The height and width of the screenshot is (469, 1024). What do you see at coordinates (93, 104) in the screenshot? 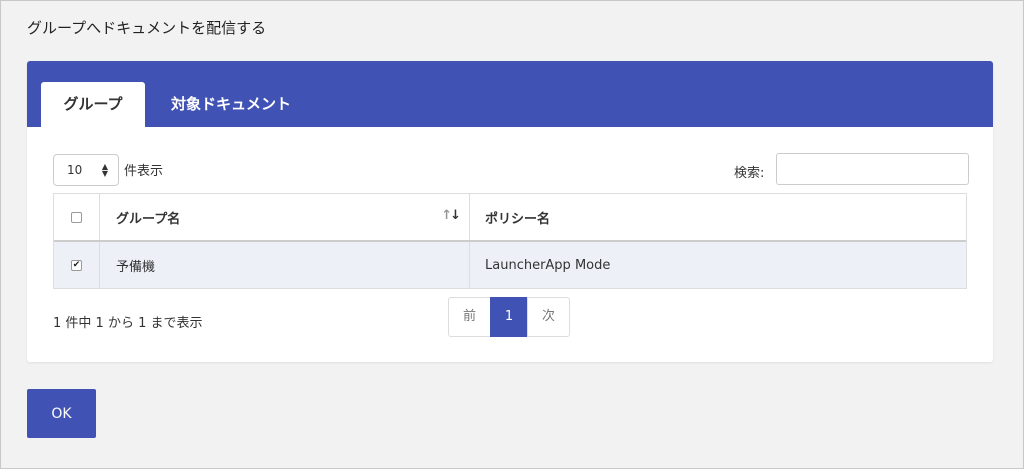
I see `tab-group: グループ` at bounding box center [93, 104].